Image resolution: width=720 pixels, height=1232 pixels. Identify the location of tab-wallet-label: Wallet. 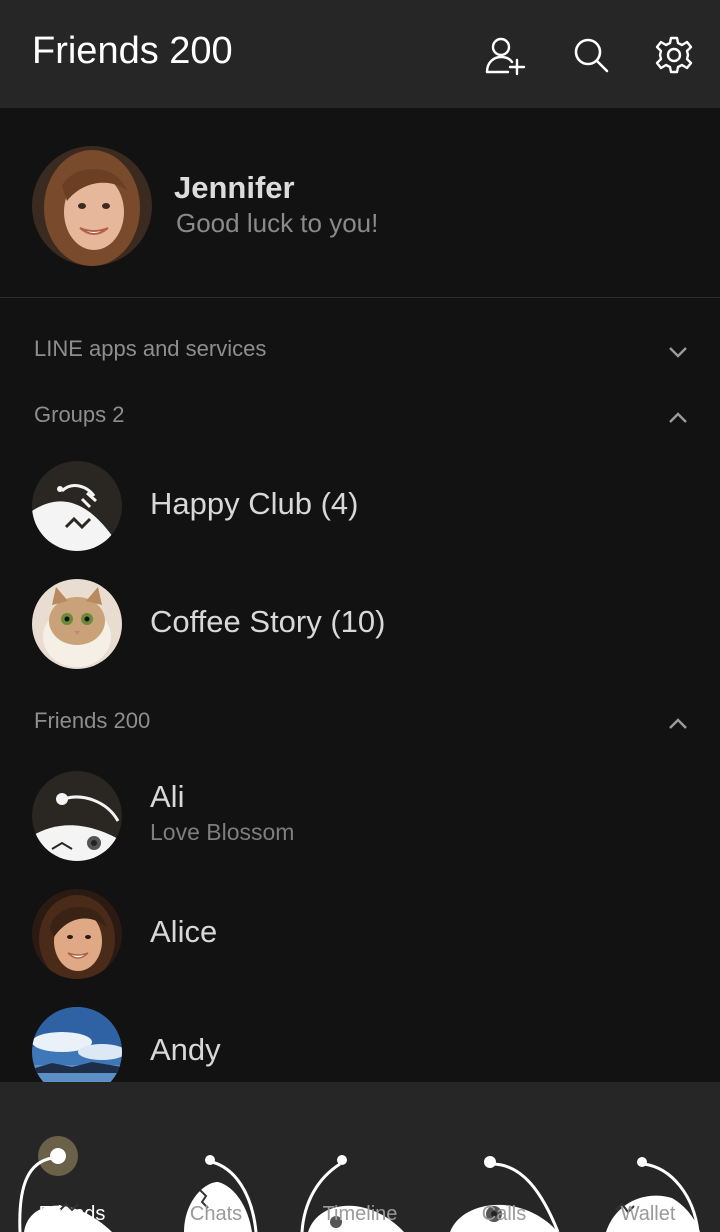
(648, 1214).